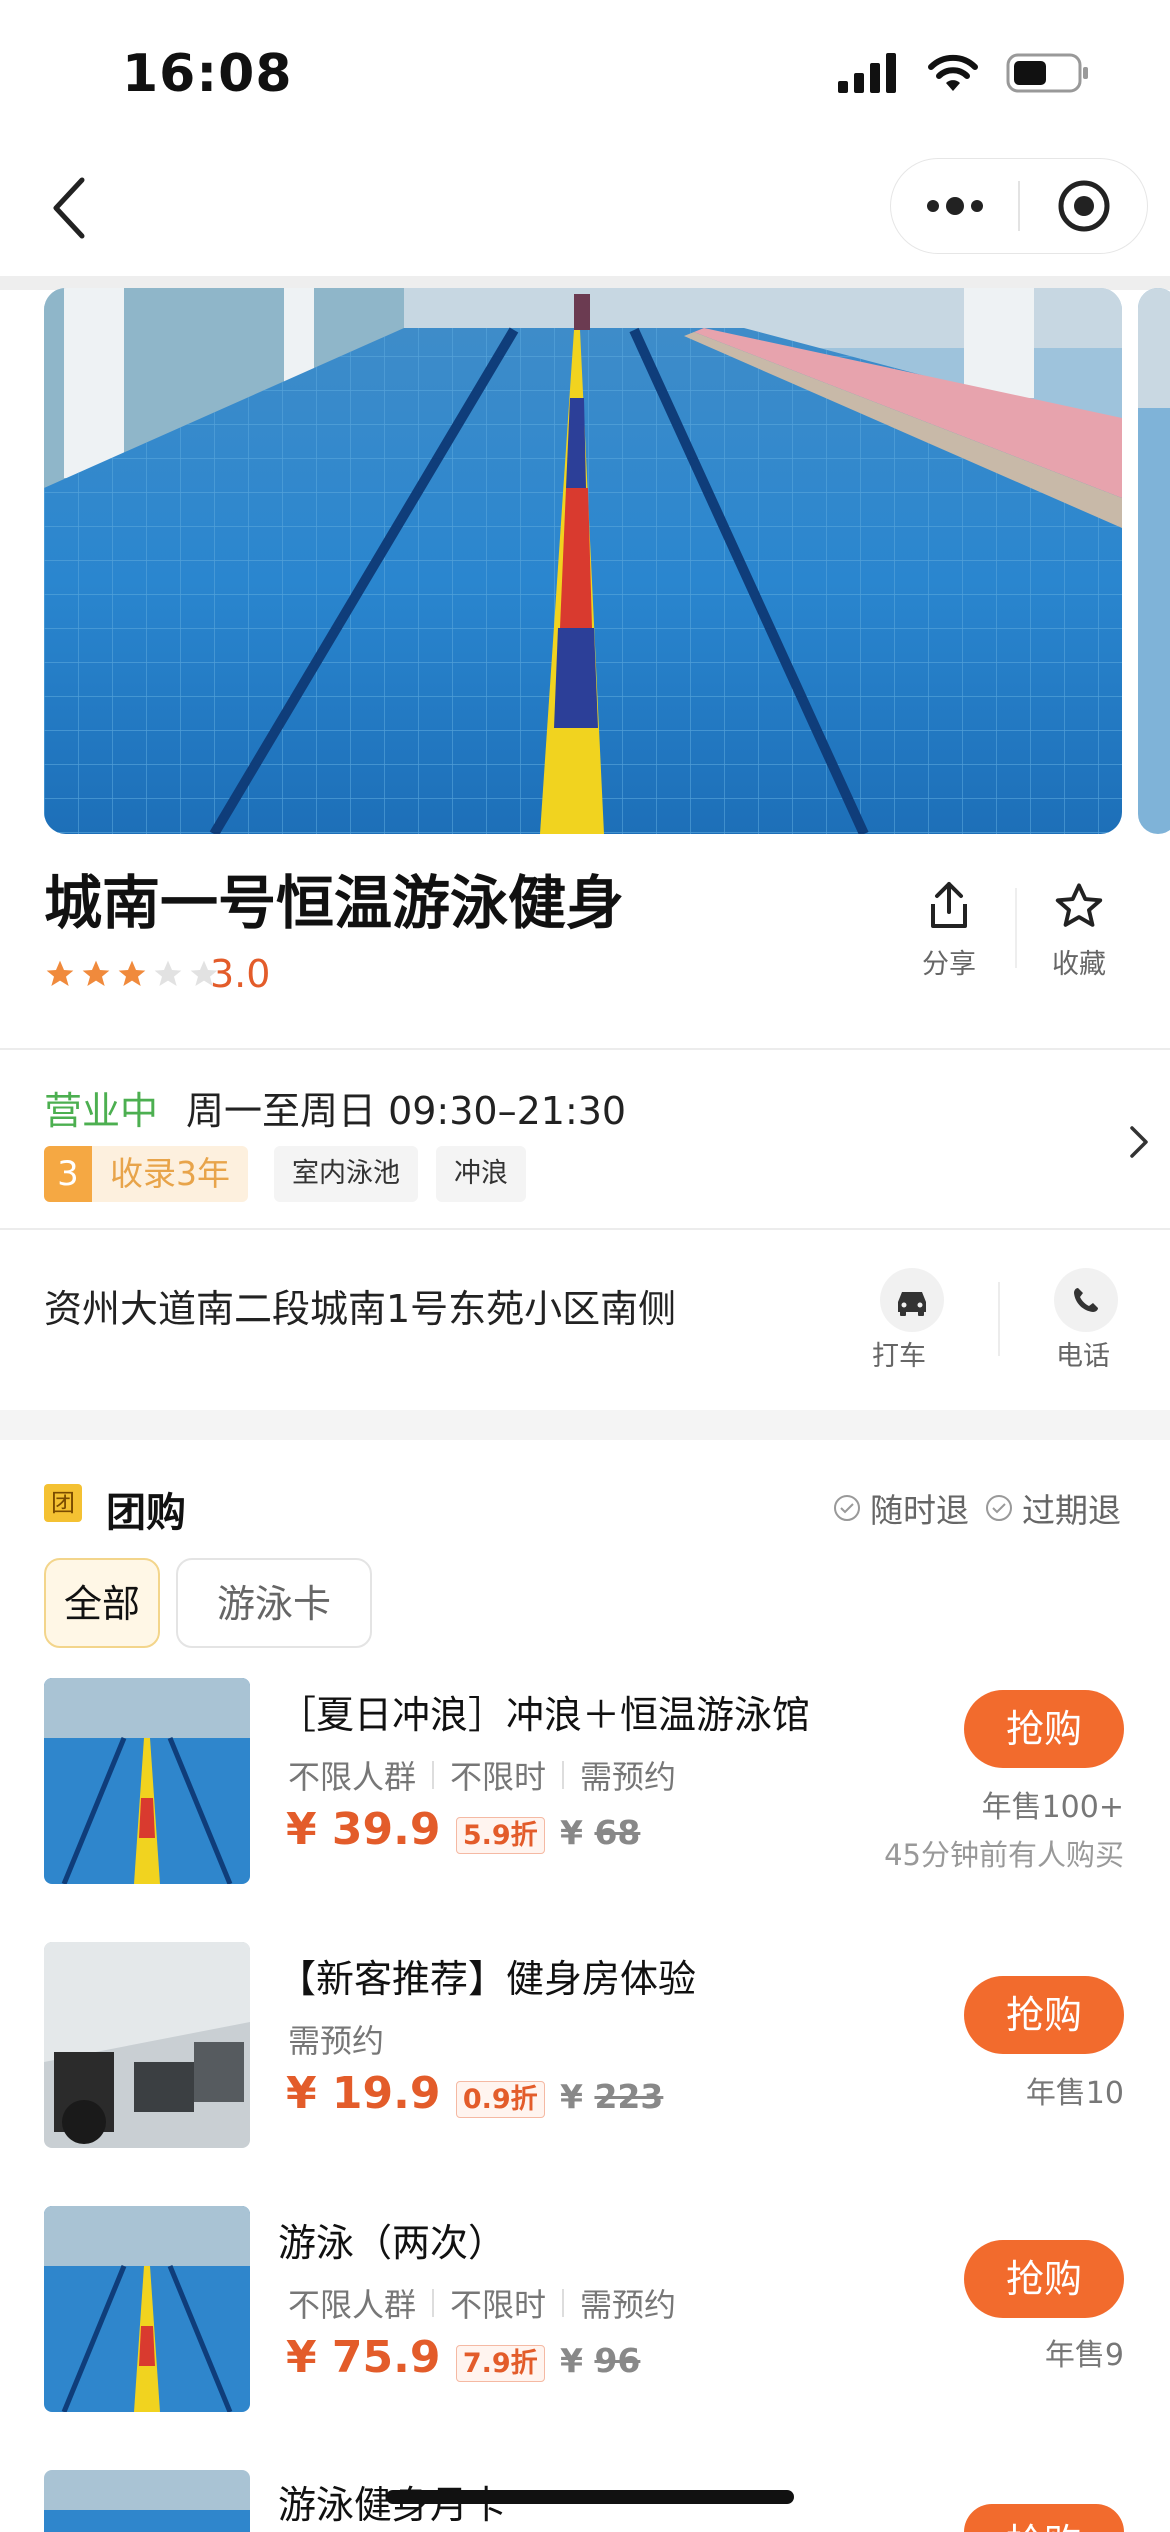 This screenshot has height=2532, width=1170. What do you see at coordinates (274, 1603) in the screenshot?
I see `tab-swim-card: 游泳卡` at bounding box center [274, 1603].